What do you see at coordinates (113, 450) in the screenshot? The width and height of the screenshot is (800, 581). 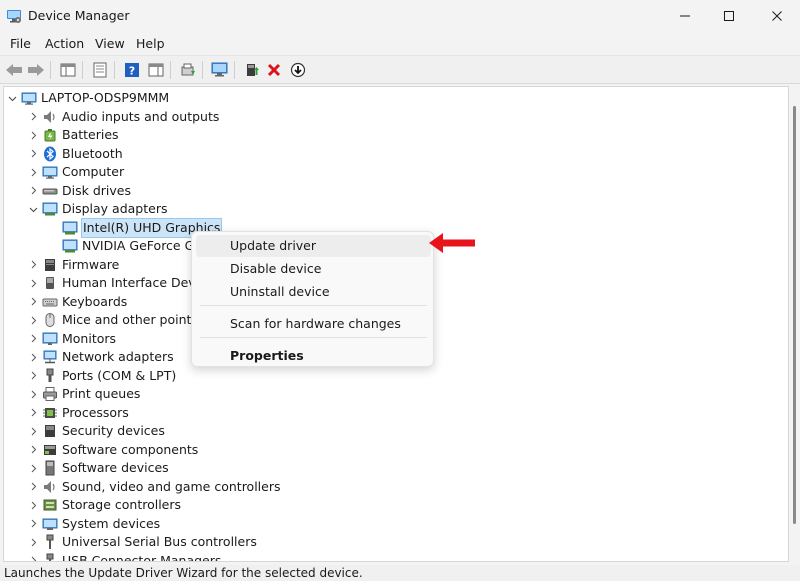 I see `tree-item-software-components: Software components` at bounding box center [113, 450].